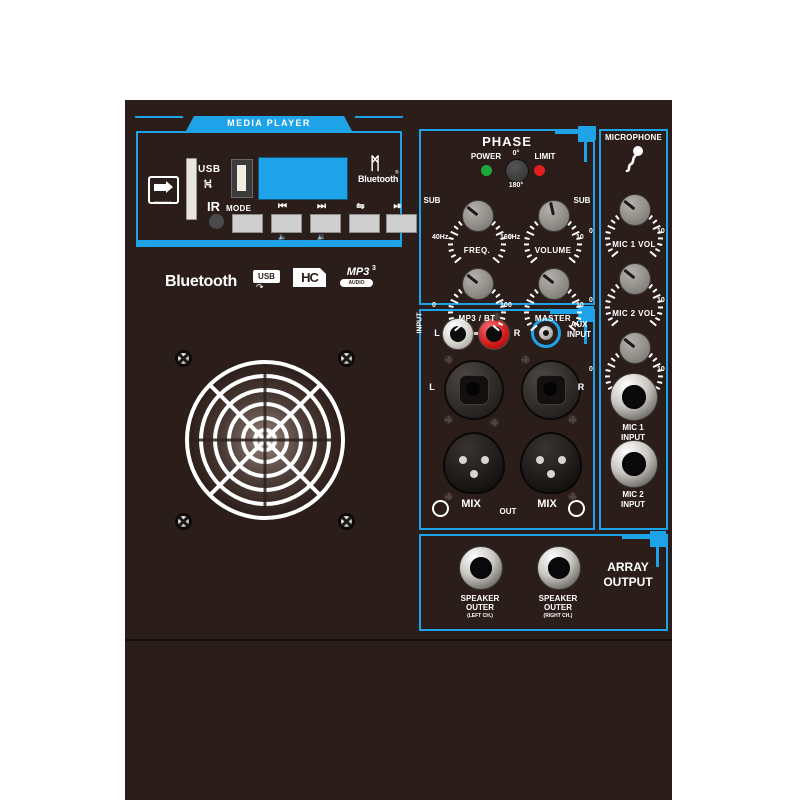 The height and width of the screenshot is (800, 800). I want to click on mic-1-input-jack, so click(634, 397).